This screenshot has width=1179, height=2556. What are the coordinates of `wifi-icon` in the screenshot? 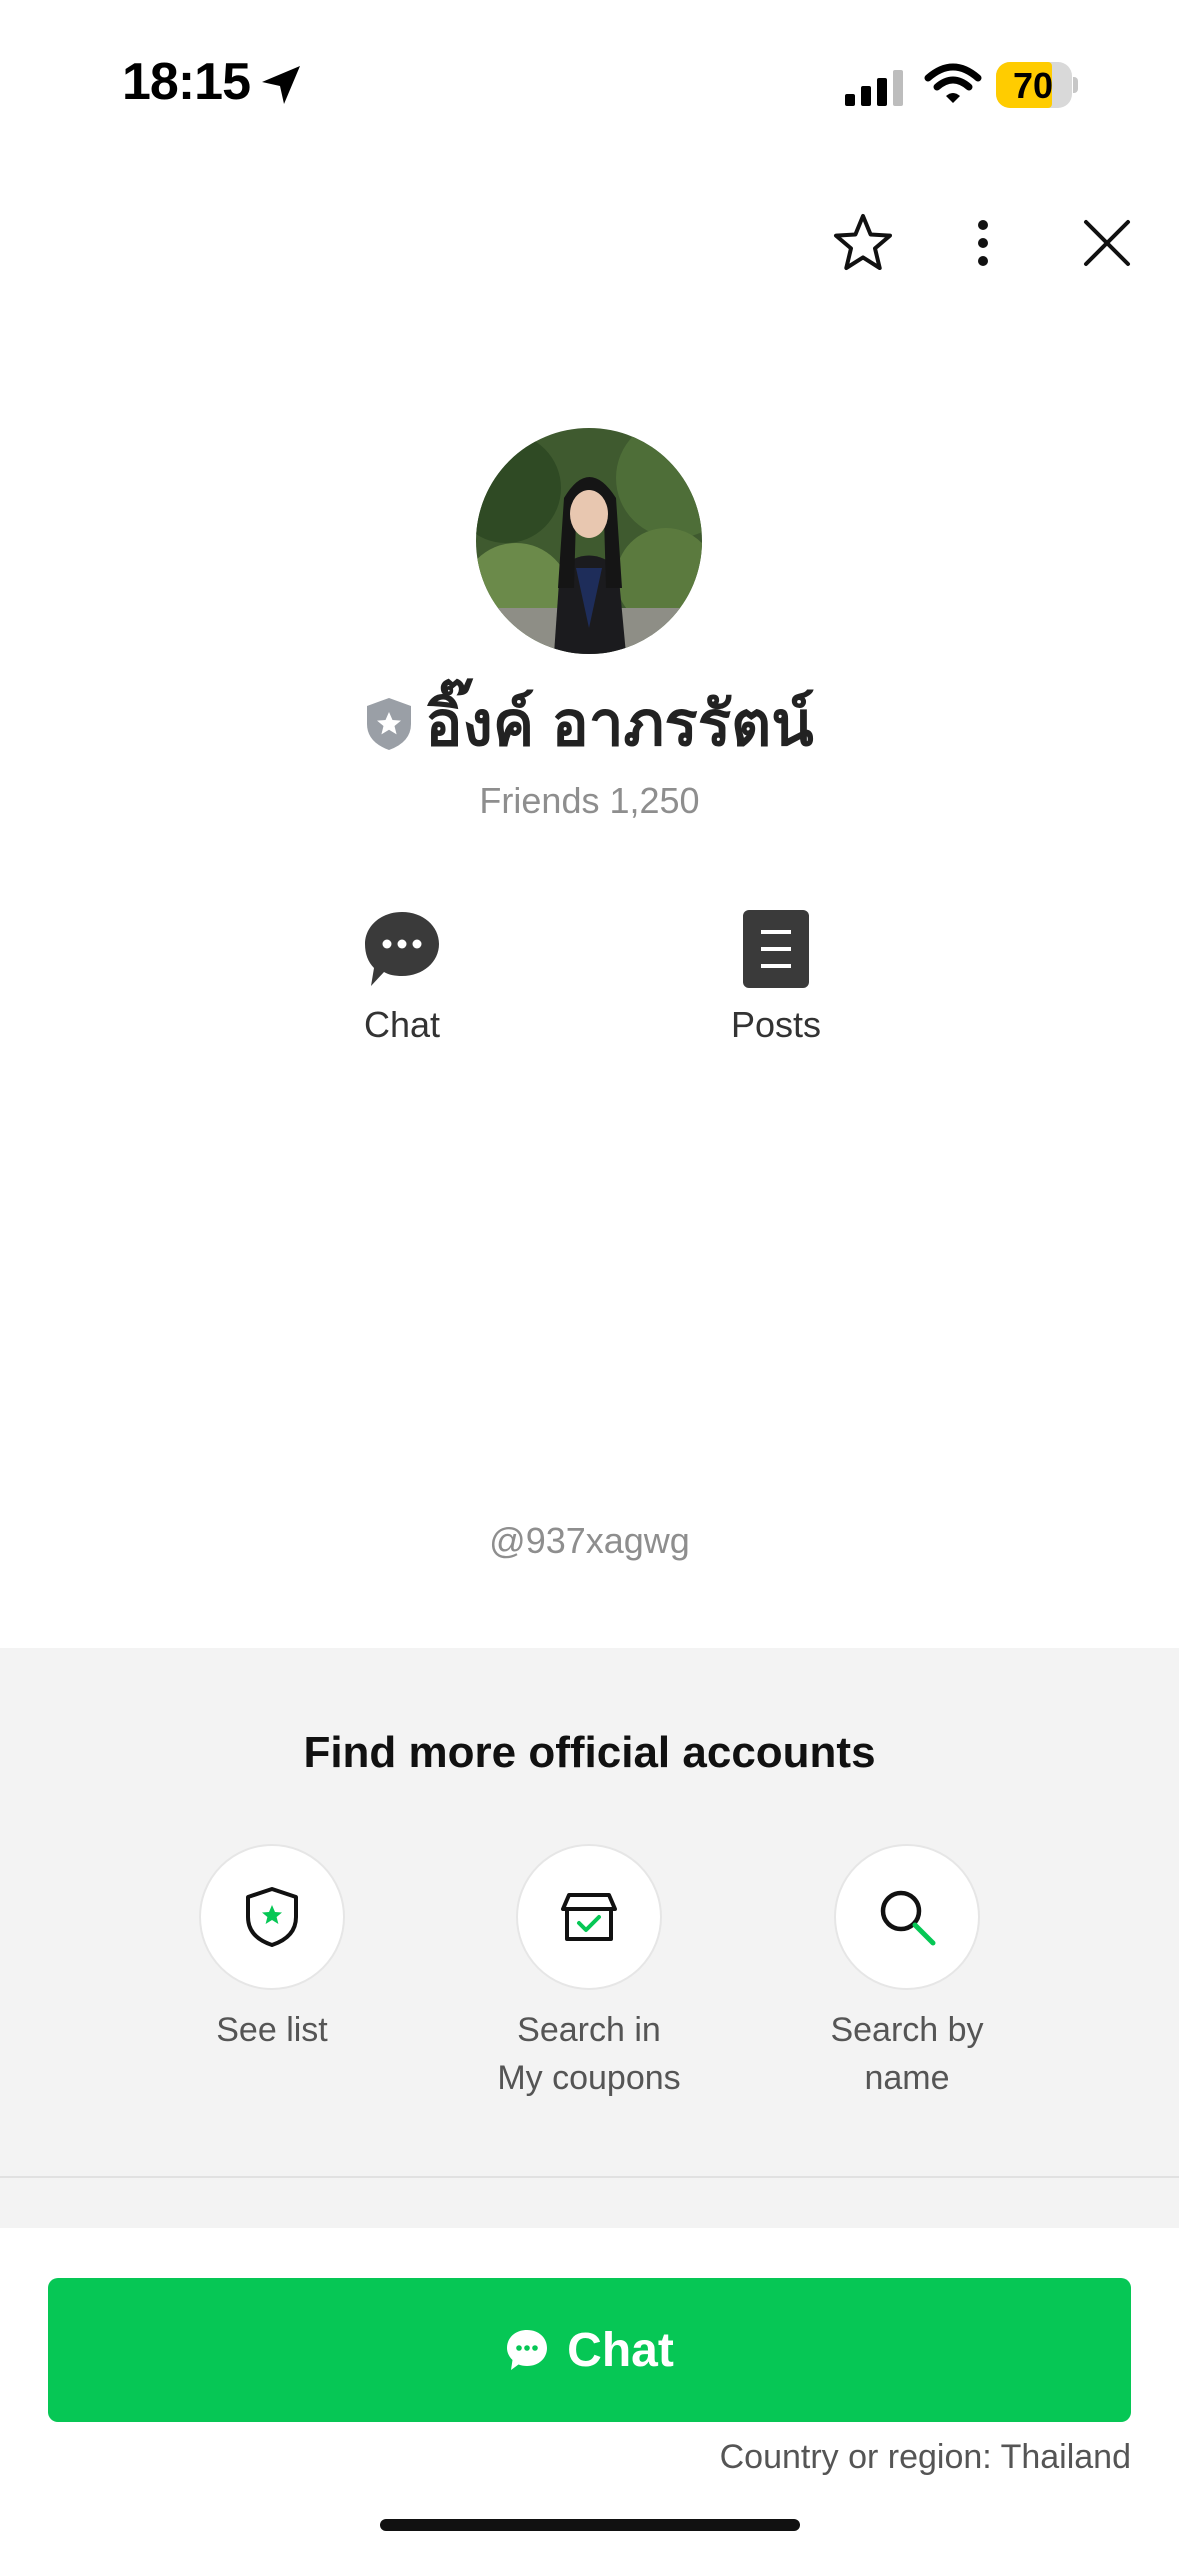 It's located at (953, 85).